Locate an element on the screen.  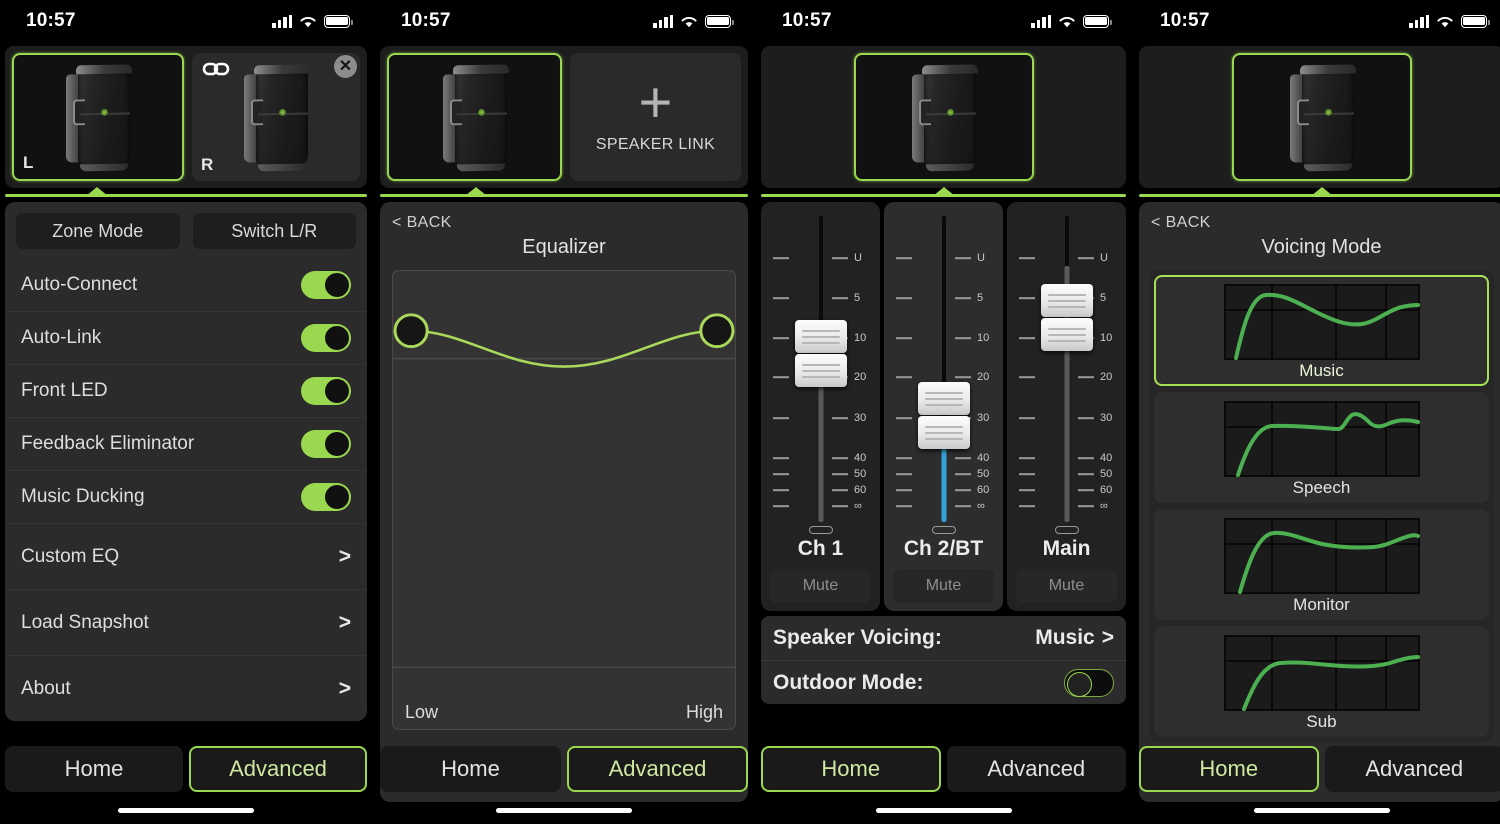
fader-ch1: U 5 10 20 30 40 50 60 ∞ is located at coordinates (820, 367).